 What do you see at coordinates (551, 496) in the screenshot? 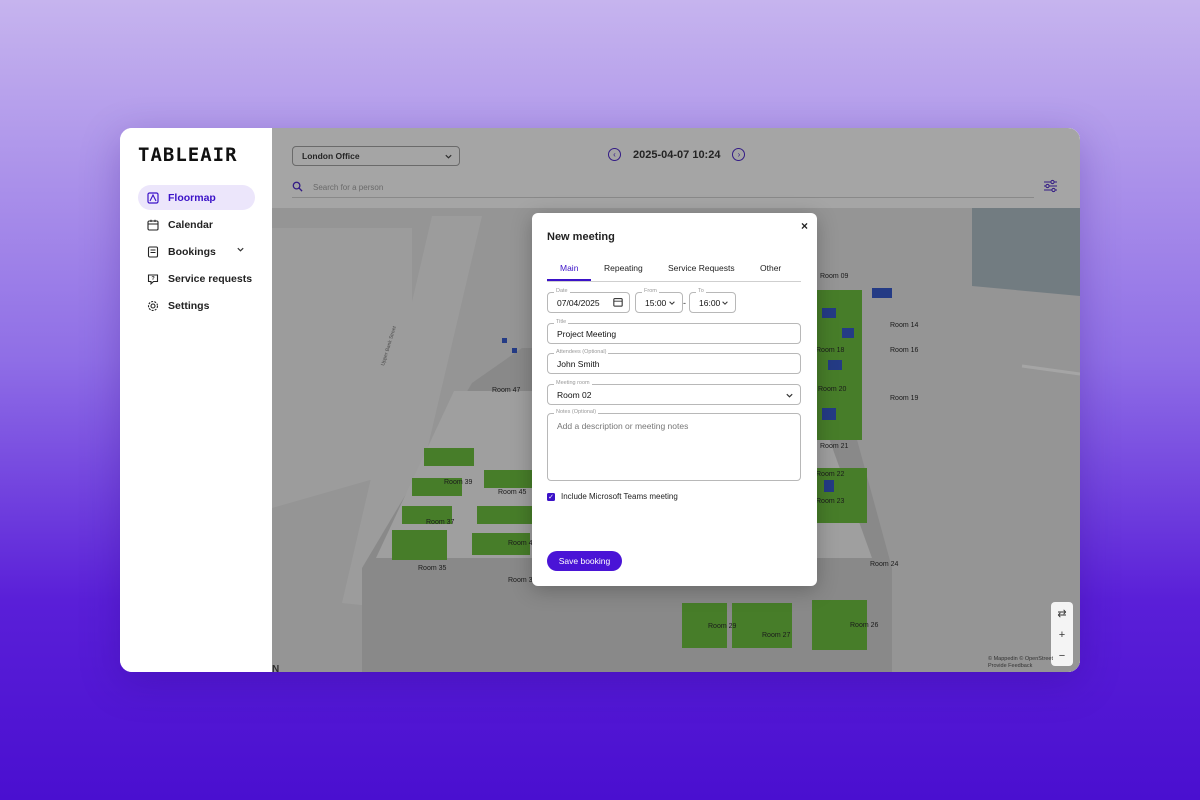
I see `teams-checkbox: ✓` at bounding box center [551, 496].